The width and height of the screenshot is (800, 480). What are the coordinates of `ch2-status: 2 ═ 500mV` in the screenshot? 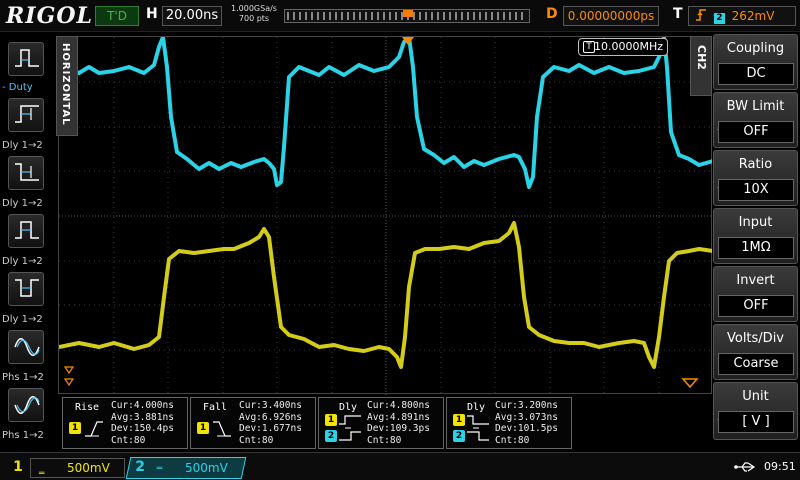 It's located at (186, 468).